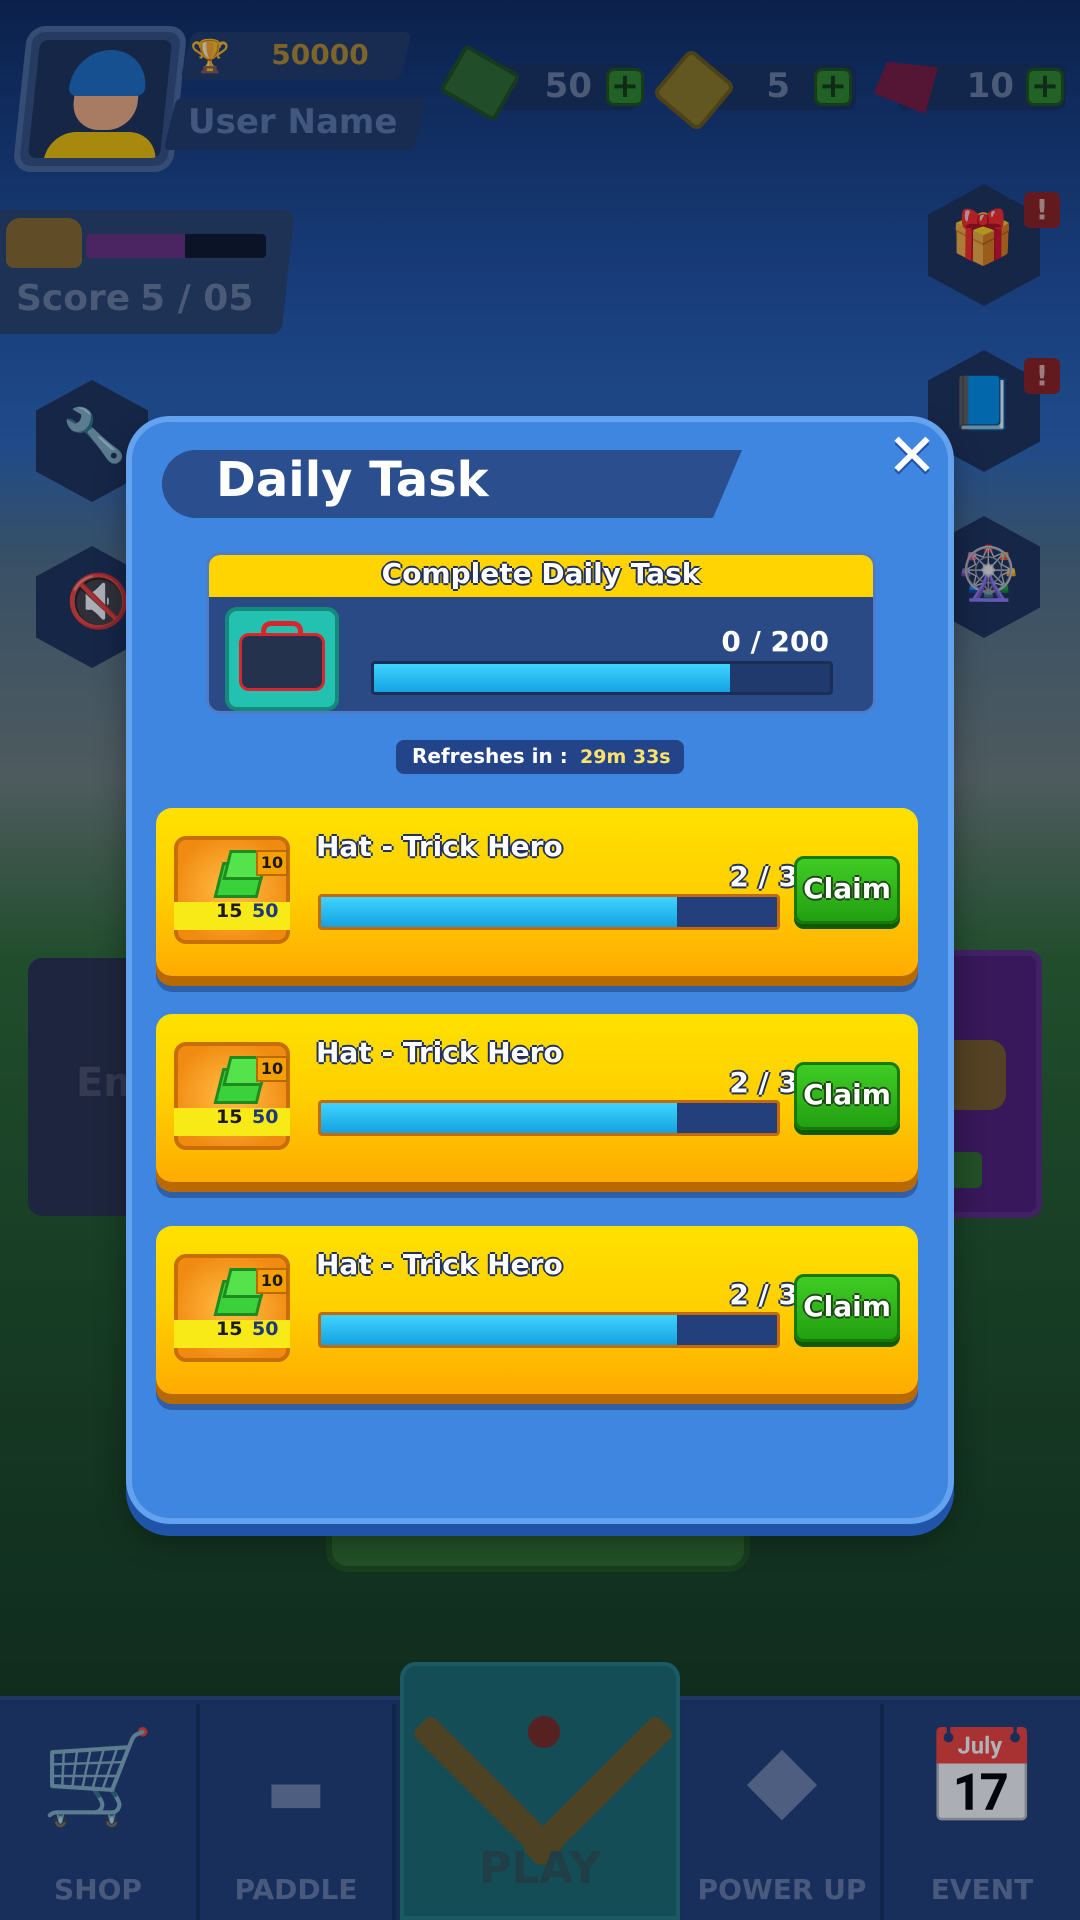  Describe the element at coordinates (775, 641) in the screenshot. I see `complete-daily-task-count: 0 / 200` at that location.